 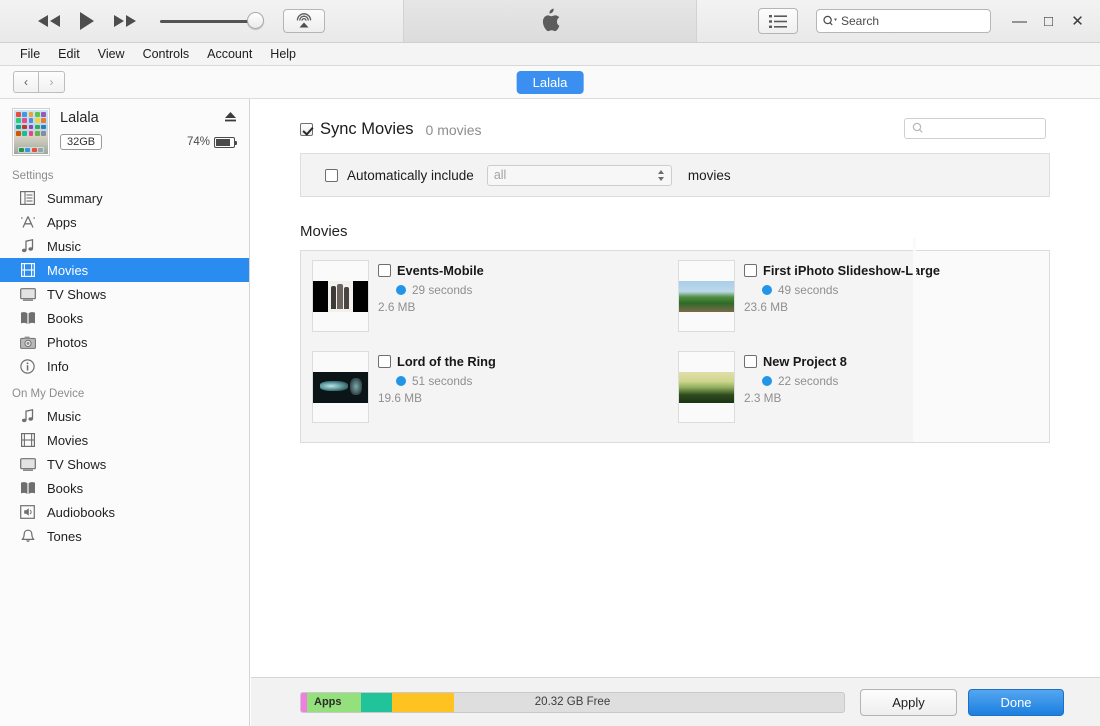 What do you see at coordinates (975, 128) in the screenshot?
I see `movies-search-input` at bounding box center [975, 128].